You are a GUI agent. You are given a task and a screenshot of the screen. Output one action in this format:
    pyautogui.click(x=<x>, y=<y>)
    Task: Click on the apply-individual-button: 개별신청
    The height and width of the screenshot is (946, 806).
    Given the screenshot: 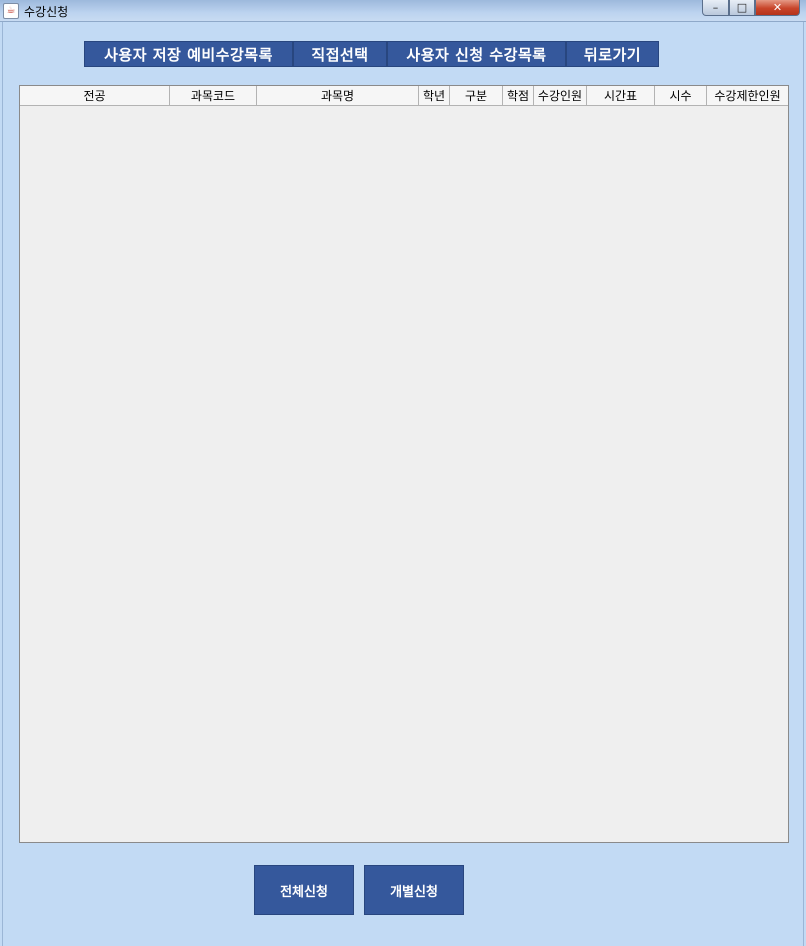 What is the action you would take?
    pyautogui.click(x=414, y=890)
    